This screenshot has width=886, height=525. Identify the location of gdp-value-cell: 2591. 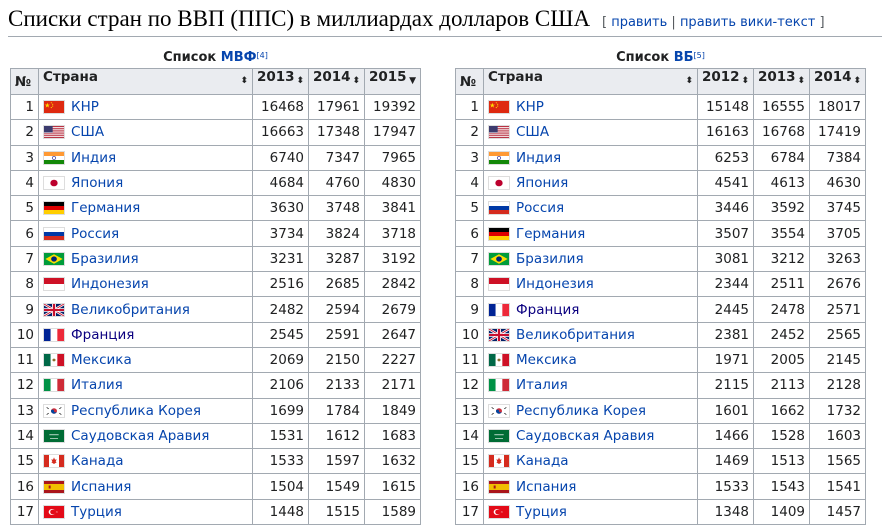
(336, 334).